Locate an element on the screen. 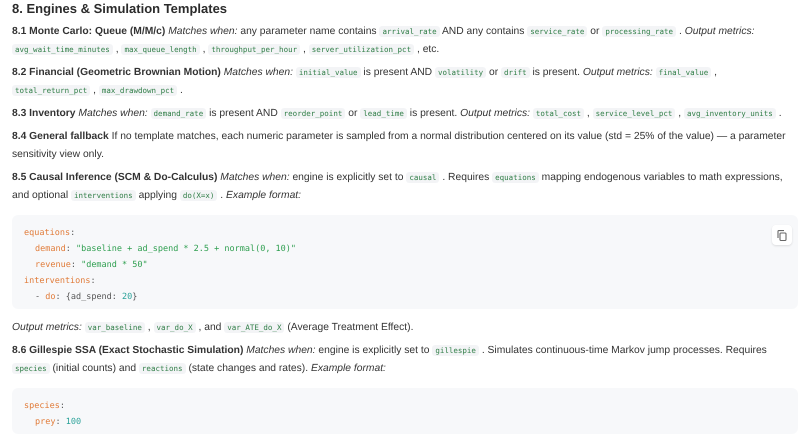  code-line: species: is located at coordinates (44, 406).